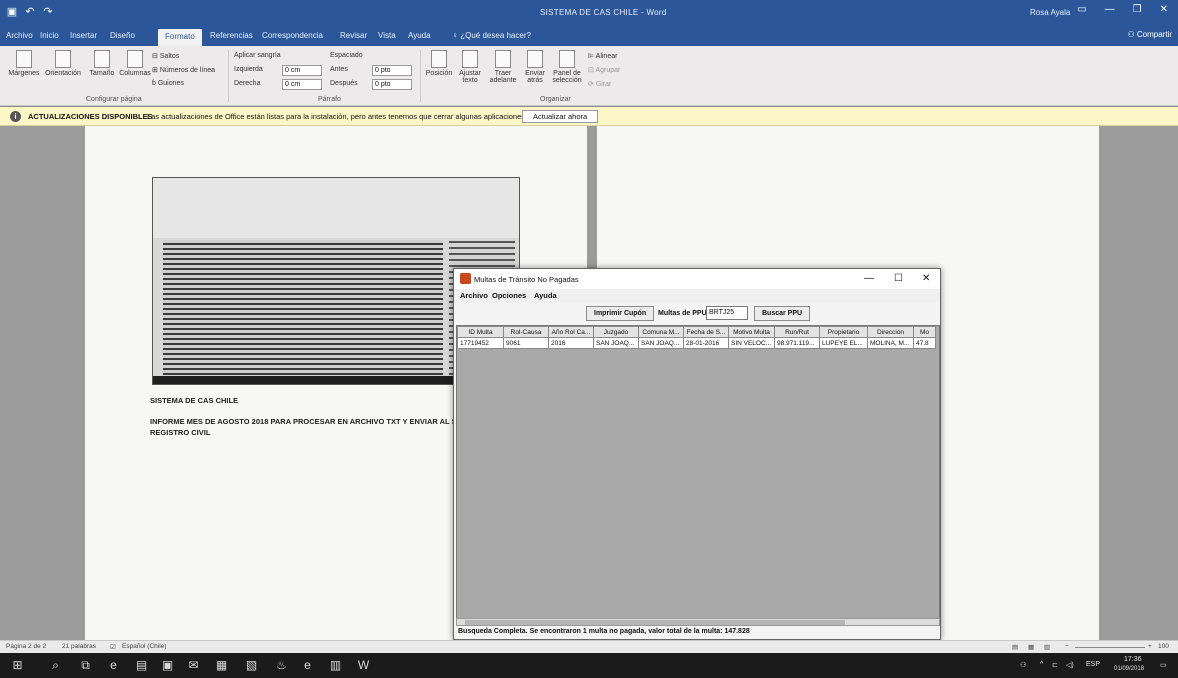 Image resolution: width=1178 pixels, height=678 pixels. What do you see at coordinates (63, 63) in the screenshot?
I see `orientacion-button: Orientación` at bounding box center [63, 63].